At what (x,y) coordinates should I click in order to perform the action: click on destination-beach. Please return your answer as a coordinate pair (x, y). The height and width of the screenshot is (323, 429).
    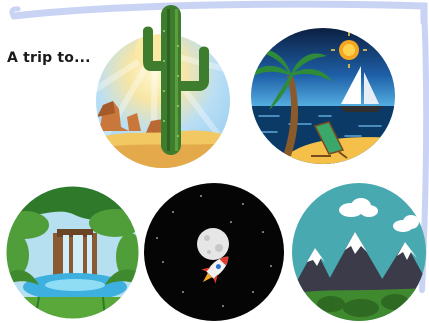
    Looking at the image, I should click on (323, 96).